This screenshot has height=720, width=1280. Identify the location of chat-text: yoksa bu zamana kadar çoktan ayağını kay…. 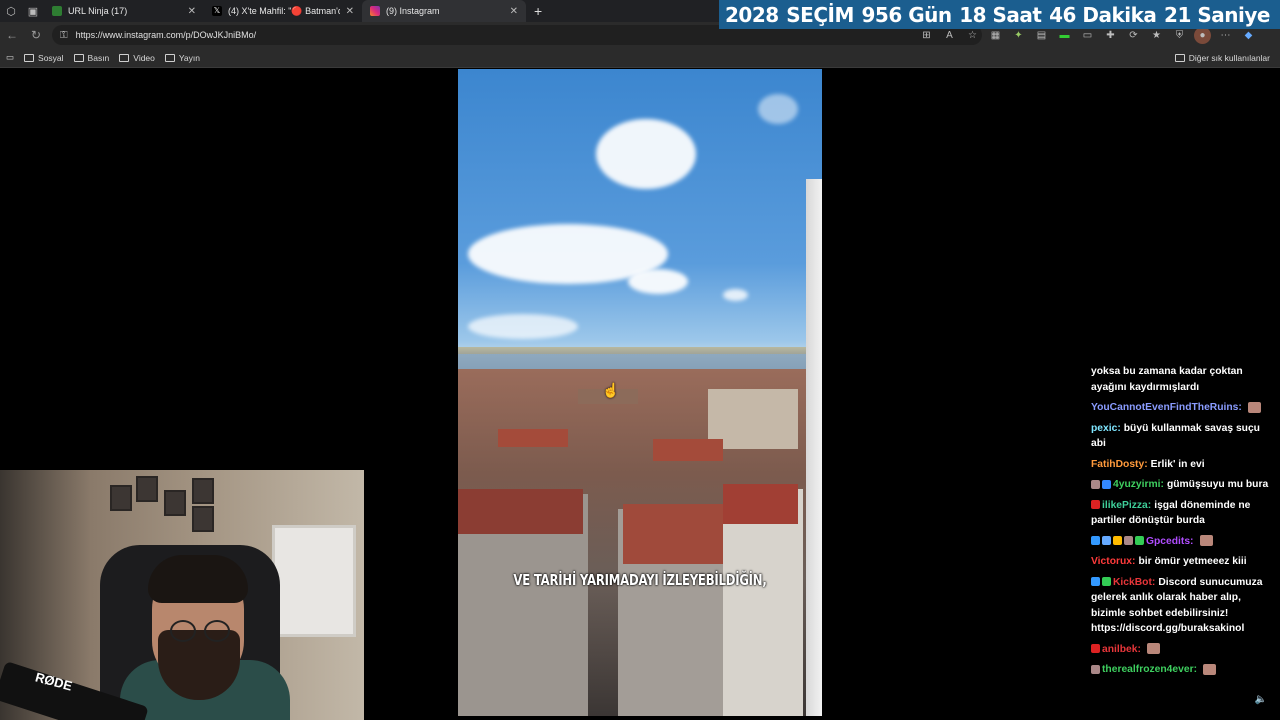
(1167, 379).